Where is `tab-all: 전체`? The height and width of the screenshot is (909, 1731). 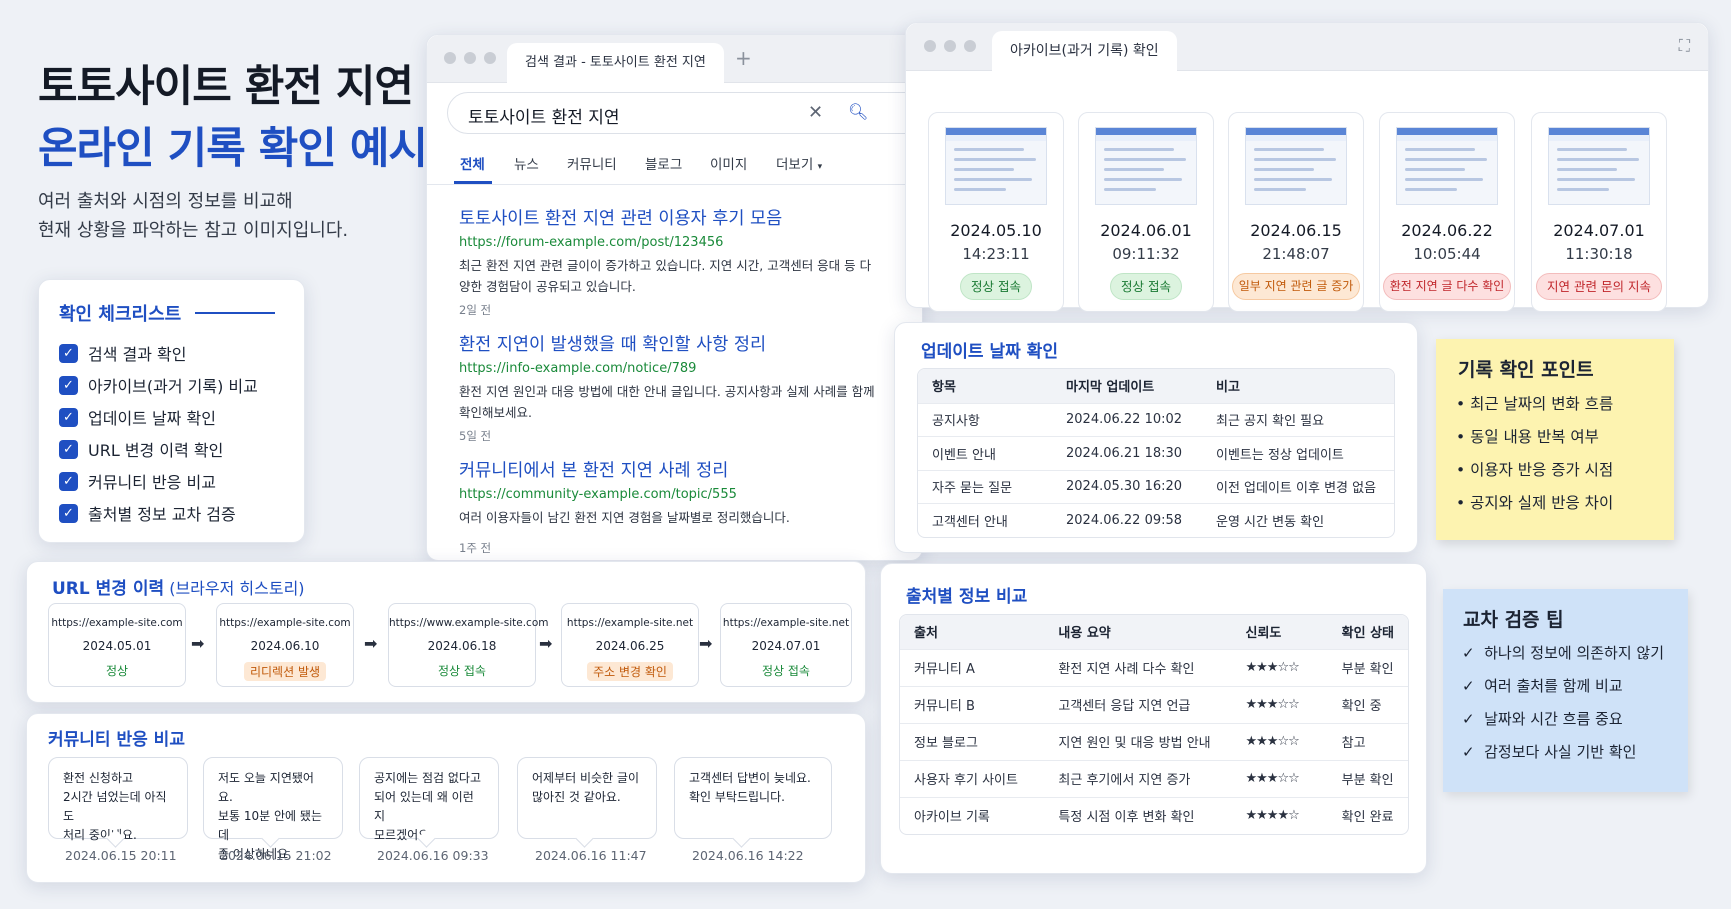 tab-all: 전체 is located at coordinates (472, 163).